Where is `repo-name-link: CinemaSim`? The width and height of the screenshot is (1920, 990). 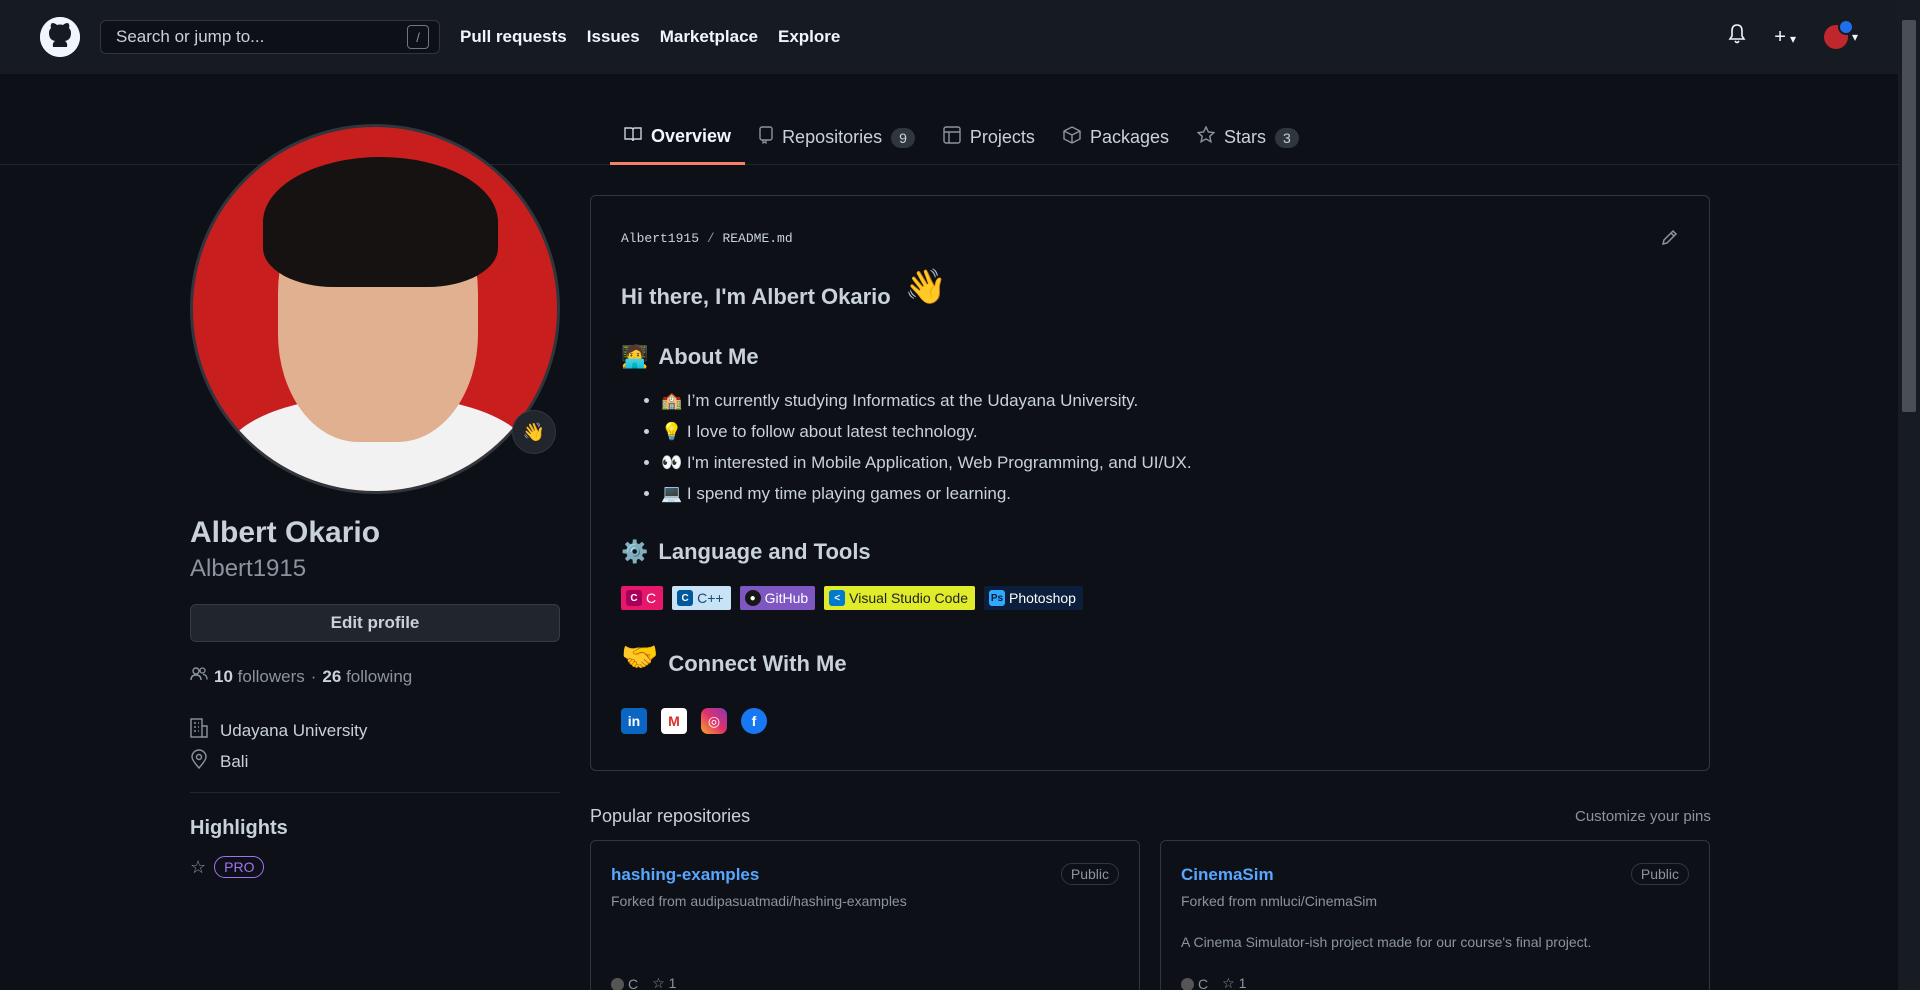
repo-name-link: CinemaSim is located at coordinates (1227, 875).